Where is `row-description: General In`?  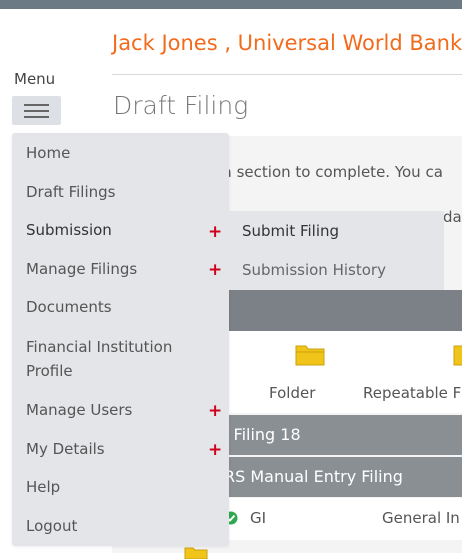 row-description: General In is located at coordinates (421, 518).